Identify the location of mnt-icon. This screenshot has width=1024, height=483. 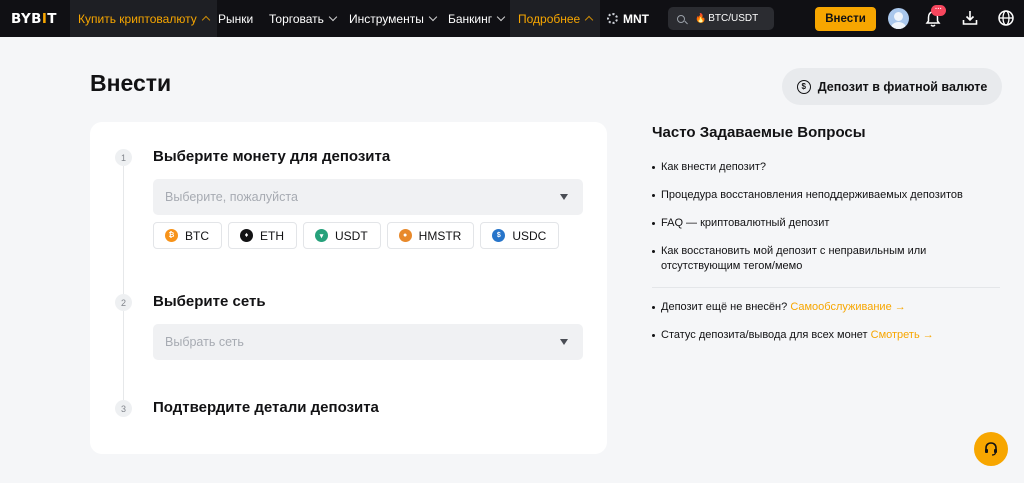
(612, 18).